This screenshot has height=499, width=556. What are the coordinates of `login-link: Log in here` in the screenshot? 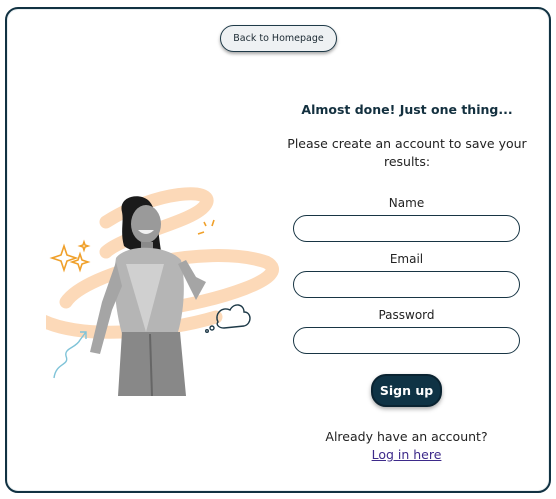 It's located at (406, 454).